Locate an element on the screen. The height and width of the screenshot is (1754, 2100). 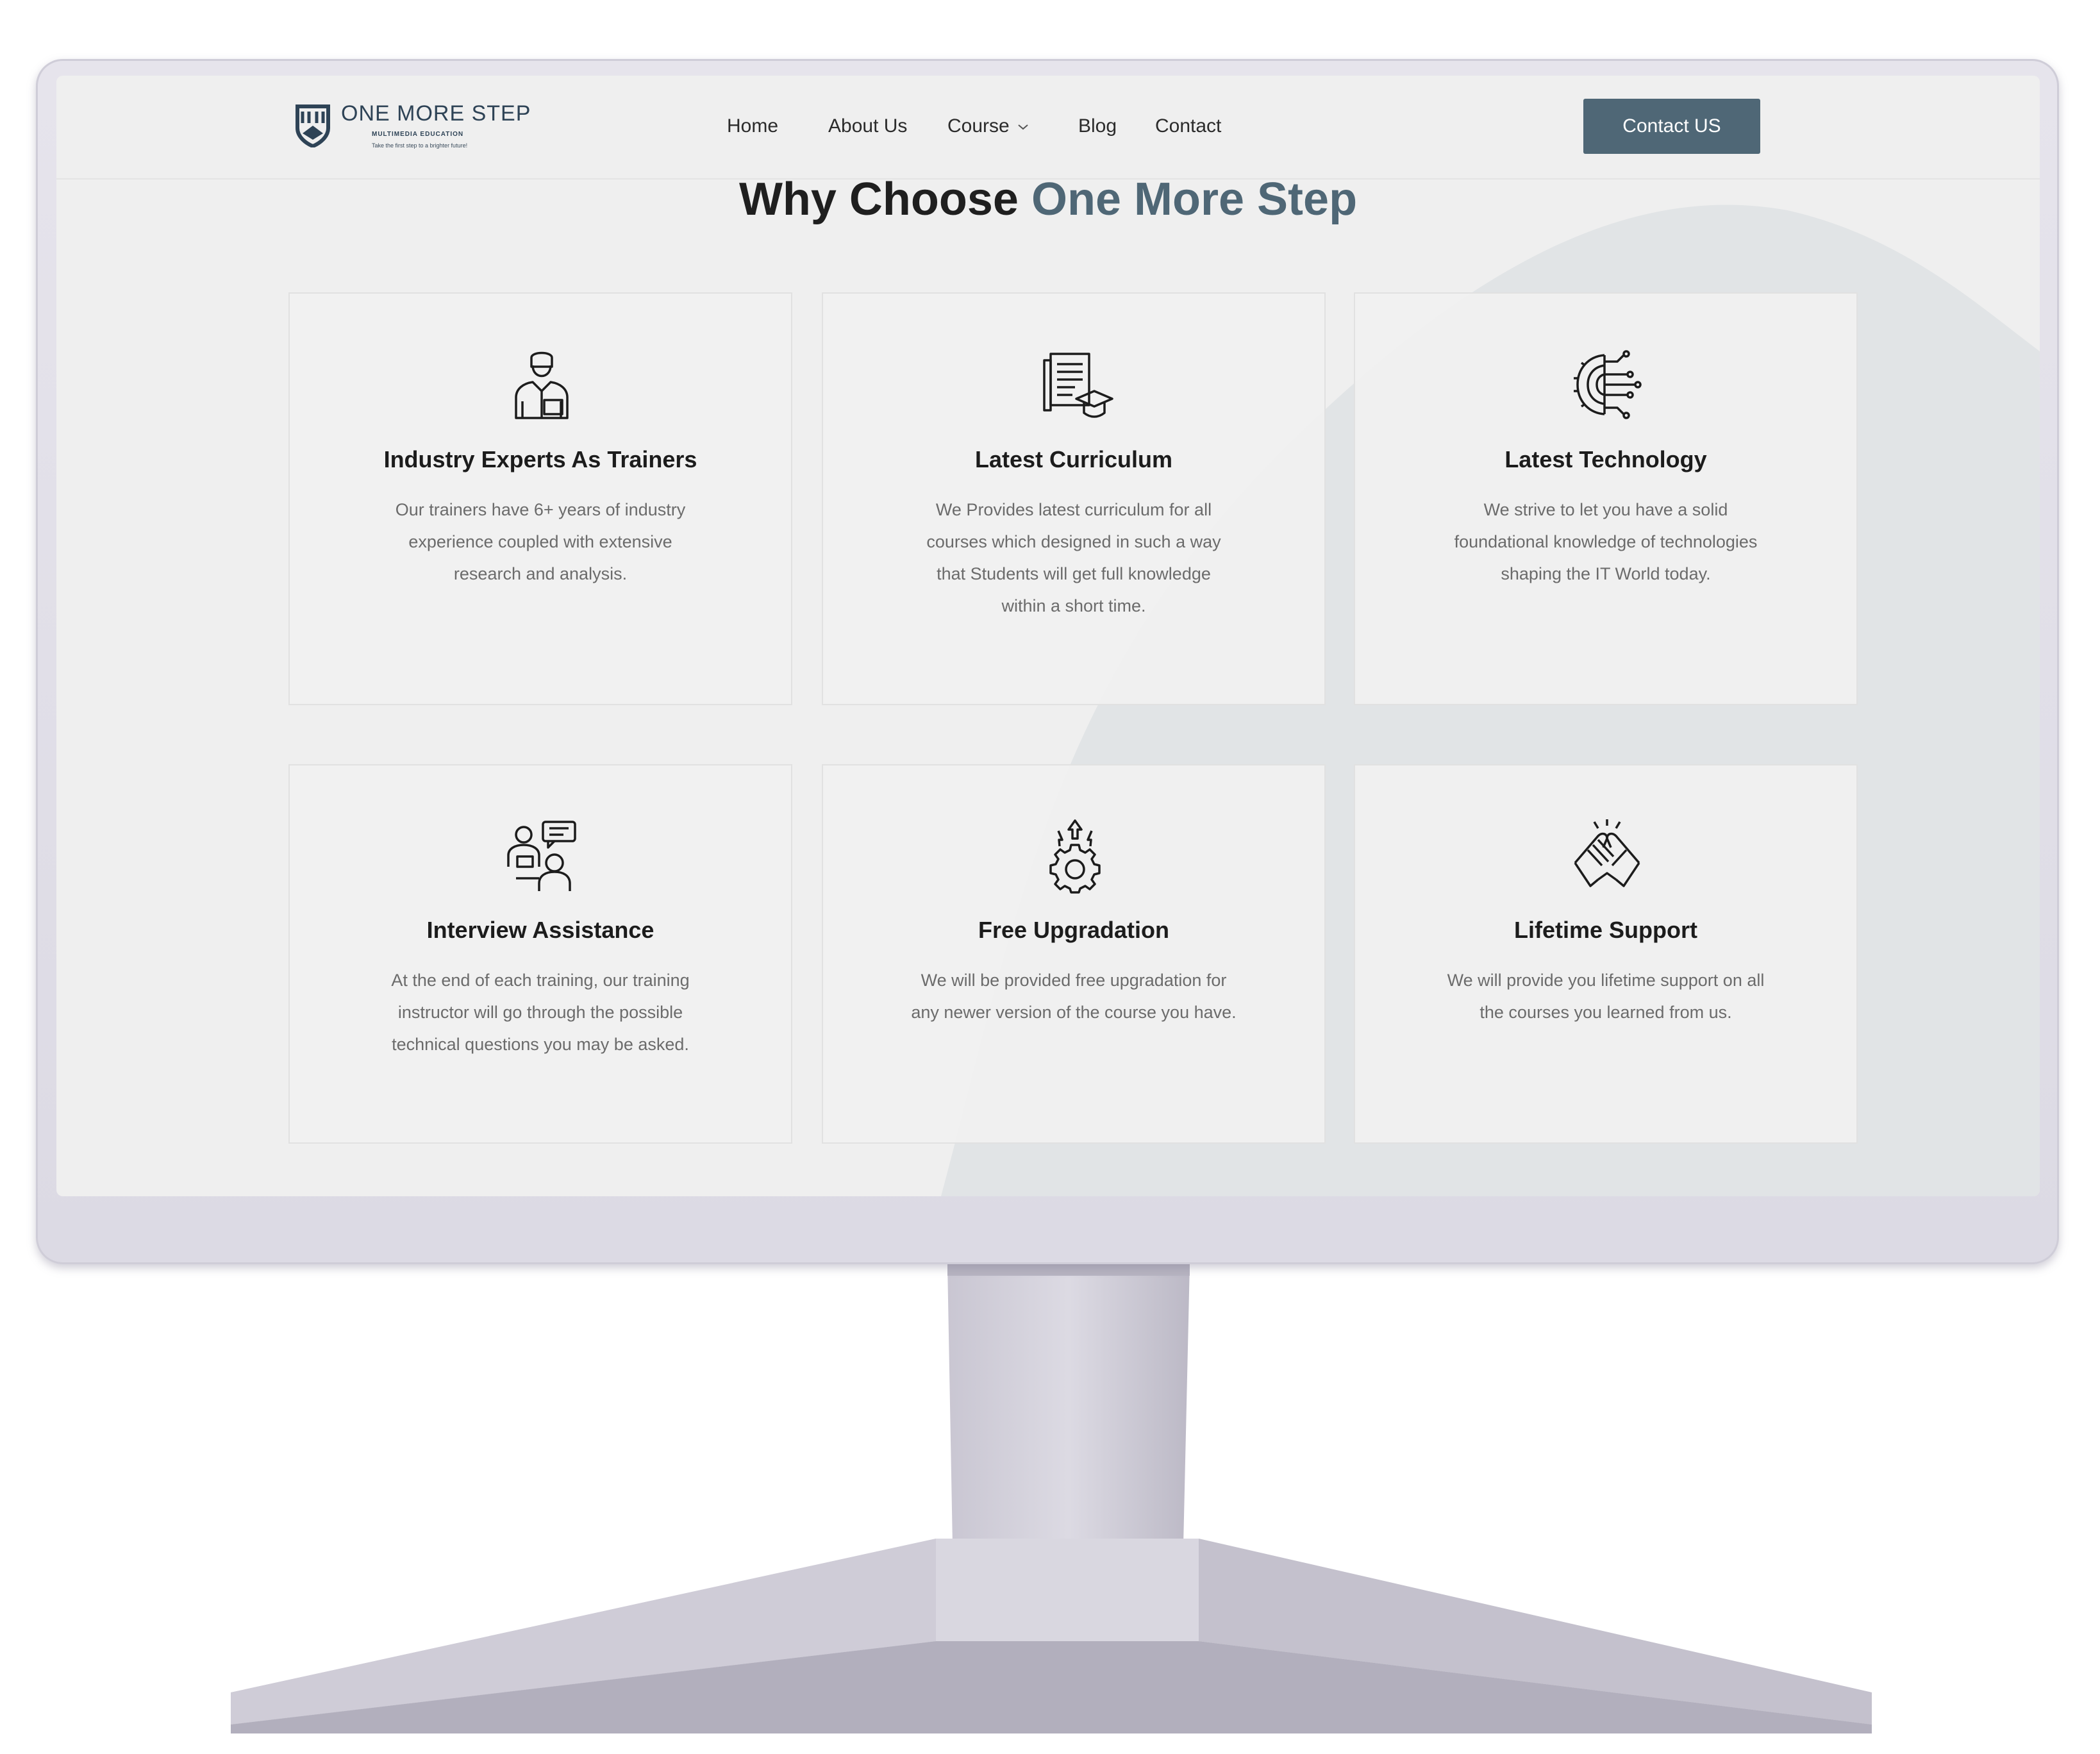
feature-text-line: the courses you learned from us. is located at coordinates (1605, 1013).